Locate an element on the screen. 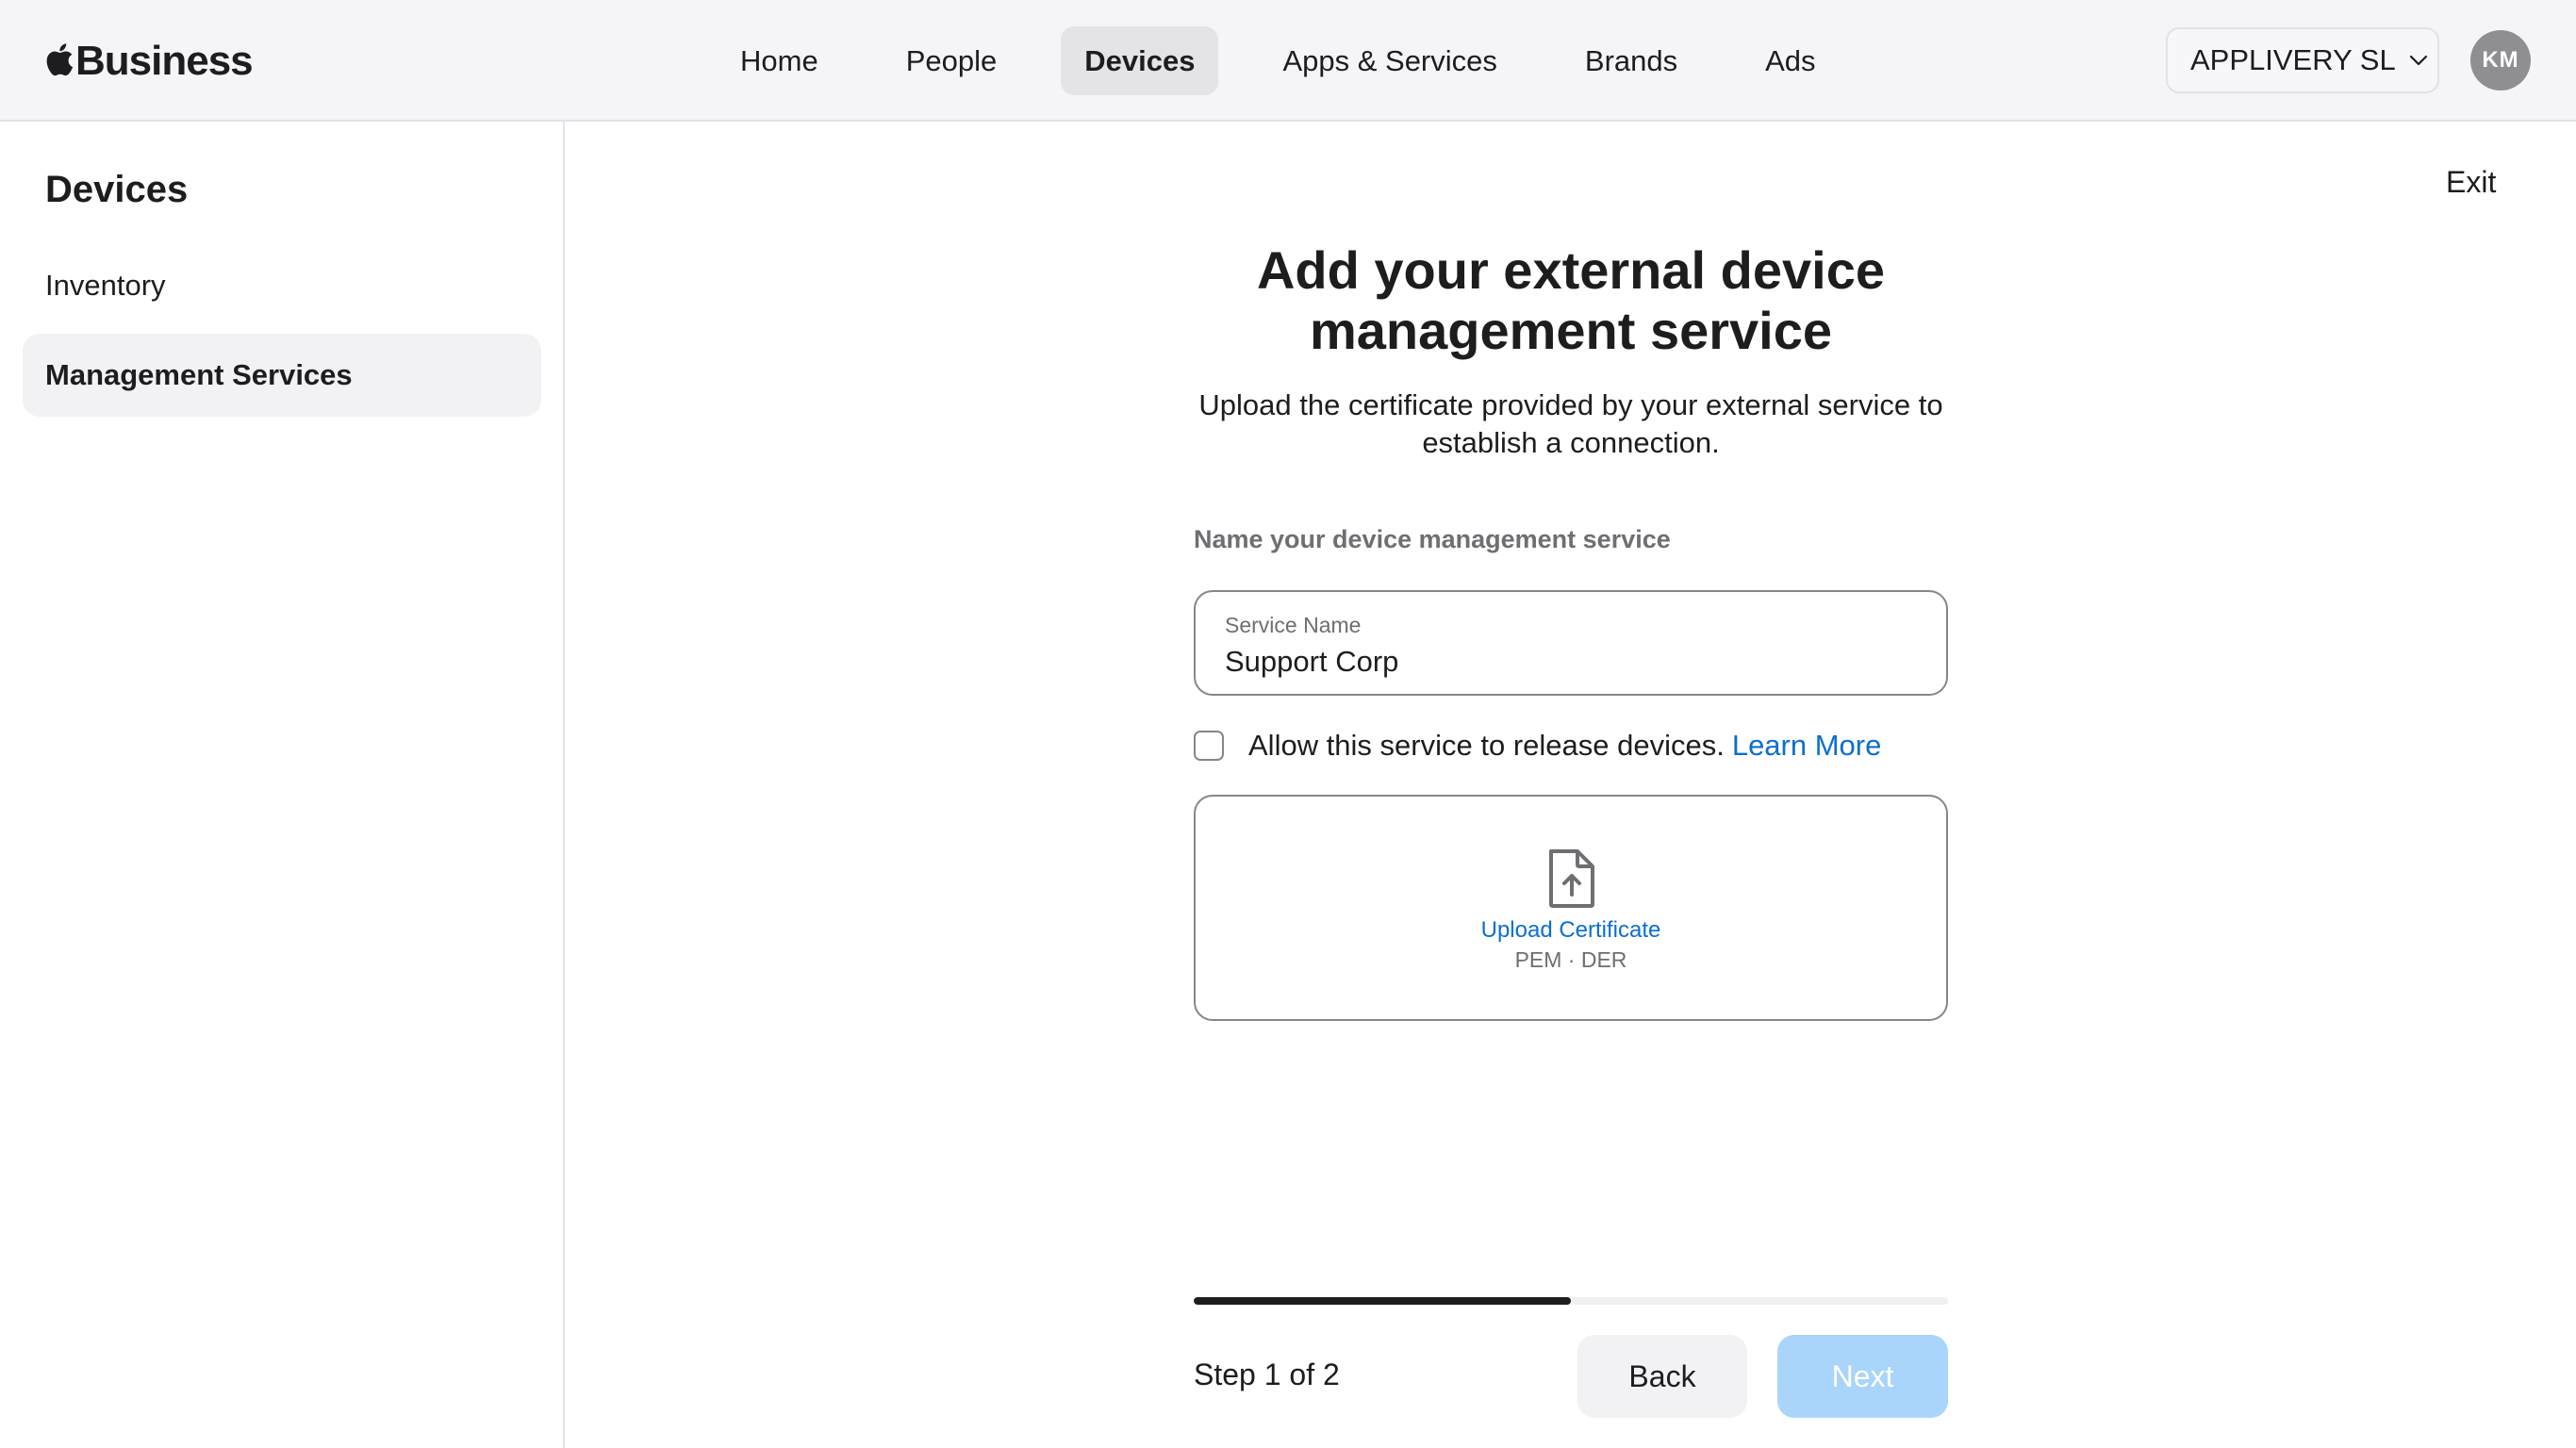  release-devices-checkbox is located at coordinates (1209, 746).